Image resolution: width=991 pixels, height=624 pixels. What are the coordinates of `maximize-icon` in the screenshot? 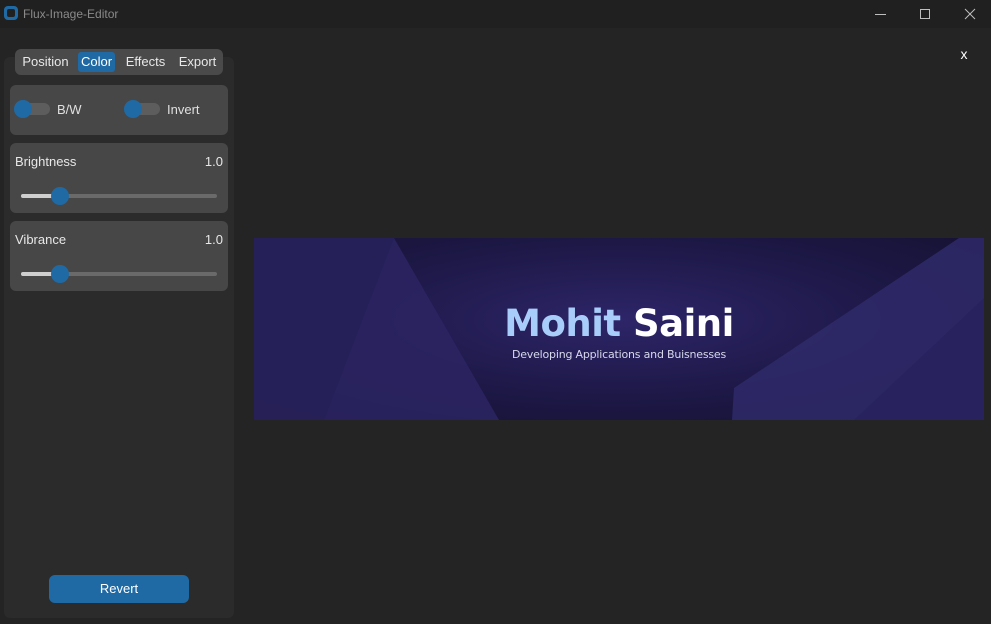 It's located at (925, 14).